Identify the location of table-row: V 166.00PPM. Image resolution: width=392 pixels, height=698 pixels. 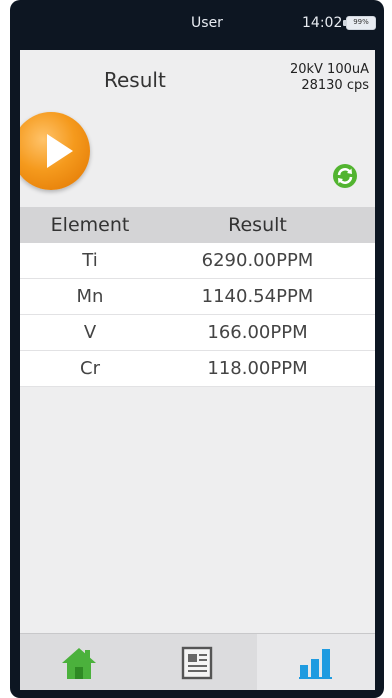
(197, 333).